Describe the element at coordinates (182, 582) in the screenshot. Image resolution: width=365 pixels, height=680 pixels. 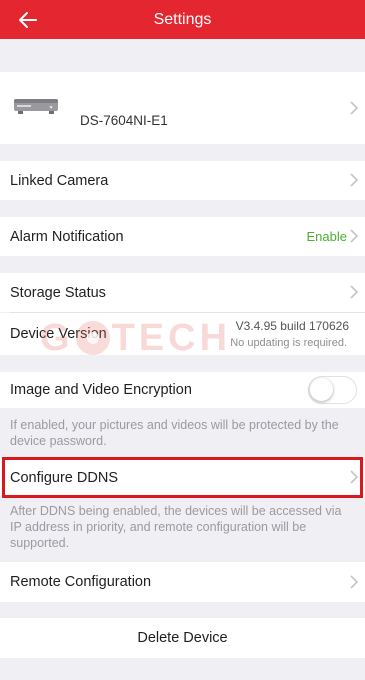
I see `remote-configuration-row: Remote Configuration` at that location.